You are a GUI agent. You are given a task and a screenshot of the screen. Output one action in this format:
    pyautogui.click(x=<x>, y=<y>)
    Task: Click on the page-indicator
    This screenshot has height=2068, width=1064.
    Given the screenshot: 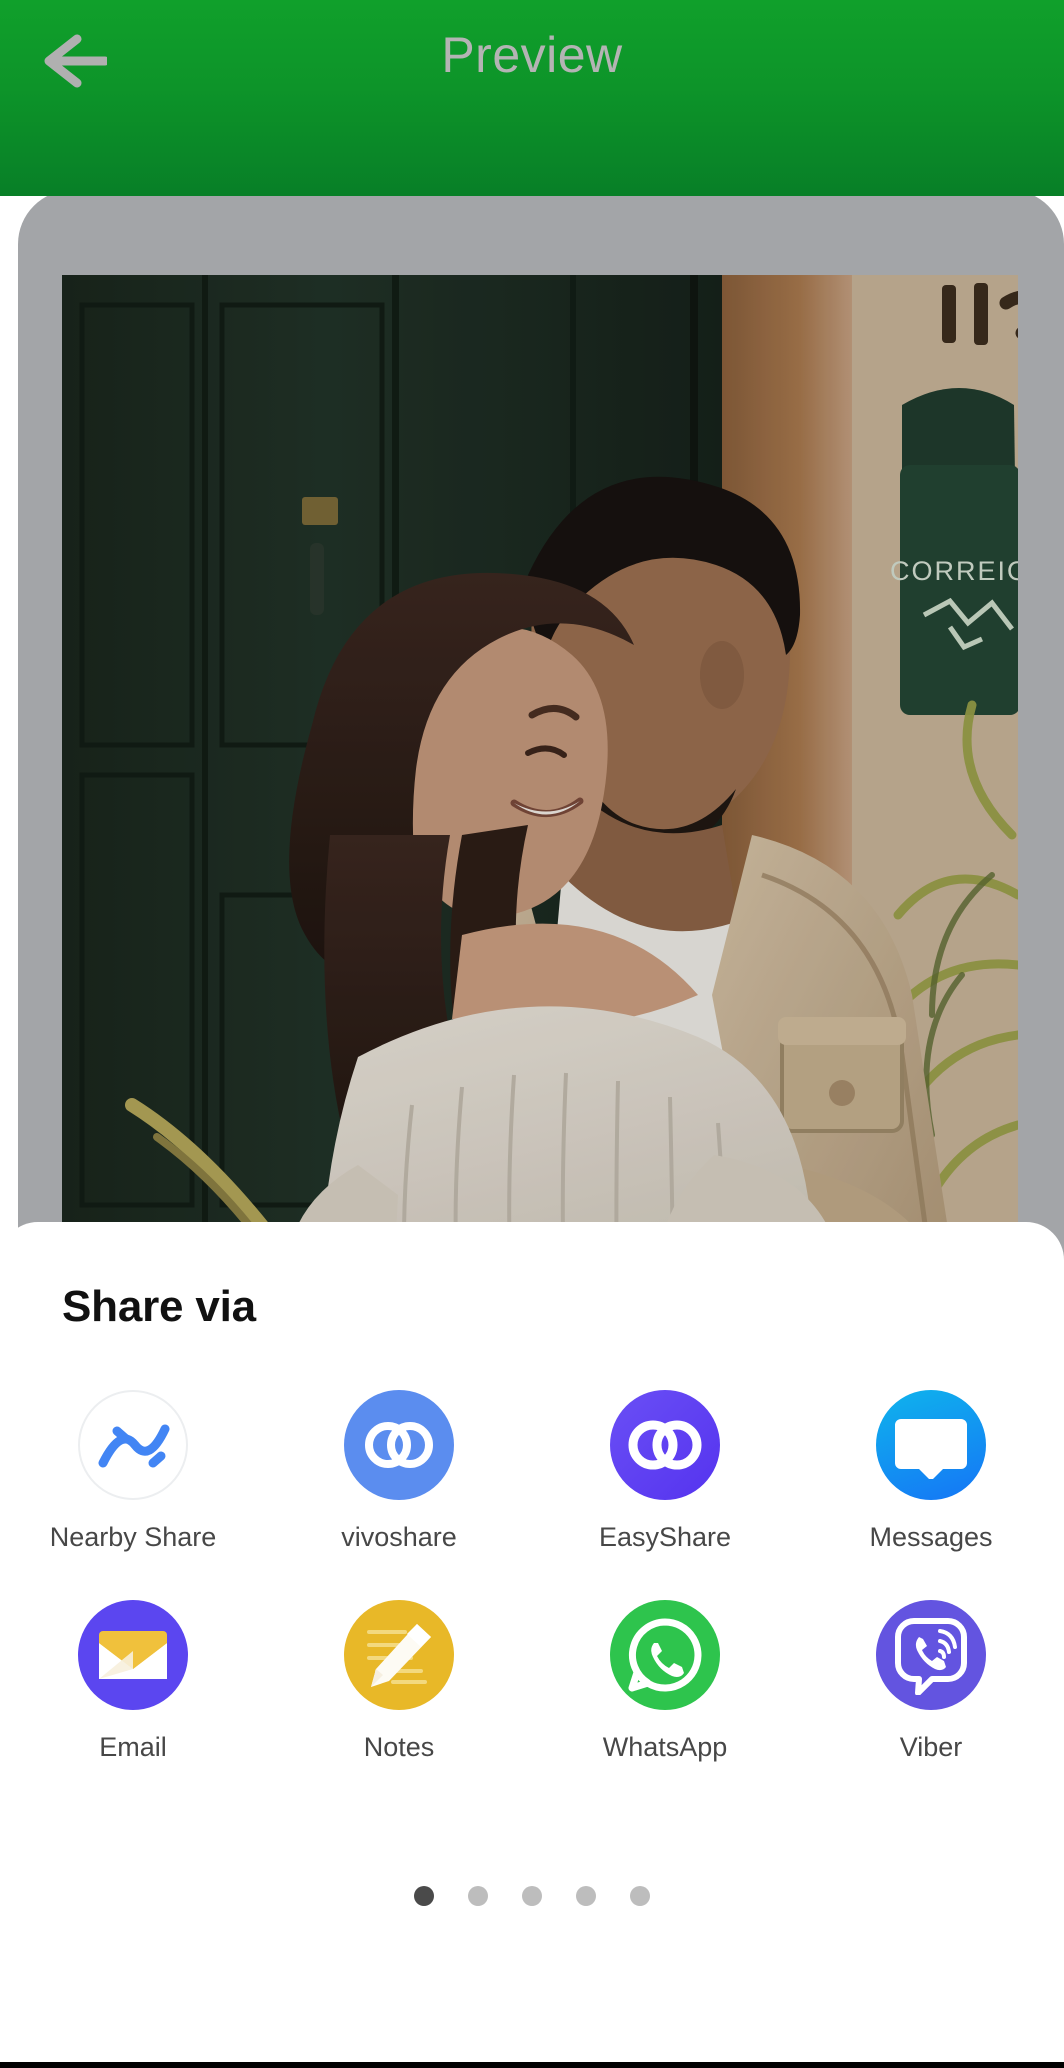 What is the action you would take?
    pyautogui.click(x=532, y=1896)
    